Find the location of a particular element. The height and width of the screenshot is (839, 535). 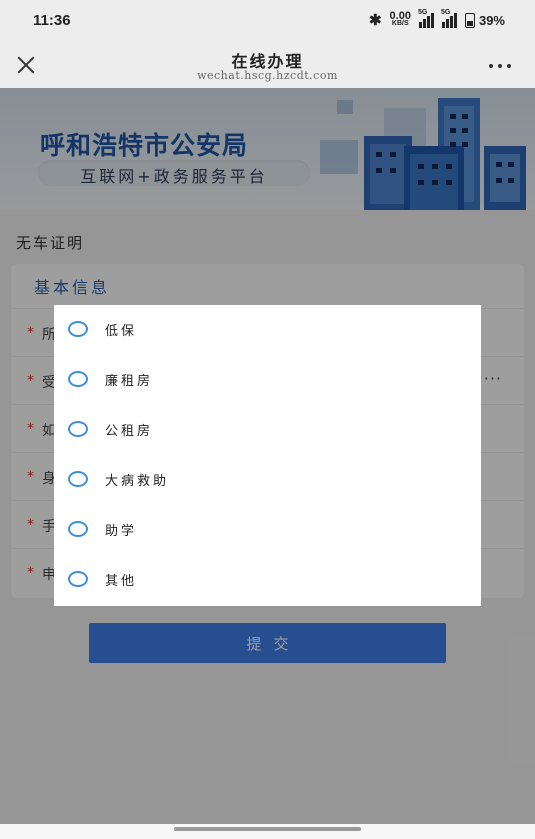

option-gongzufang: 公租房 is located at coordinates (267, 430).